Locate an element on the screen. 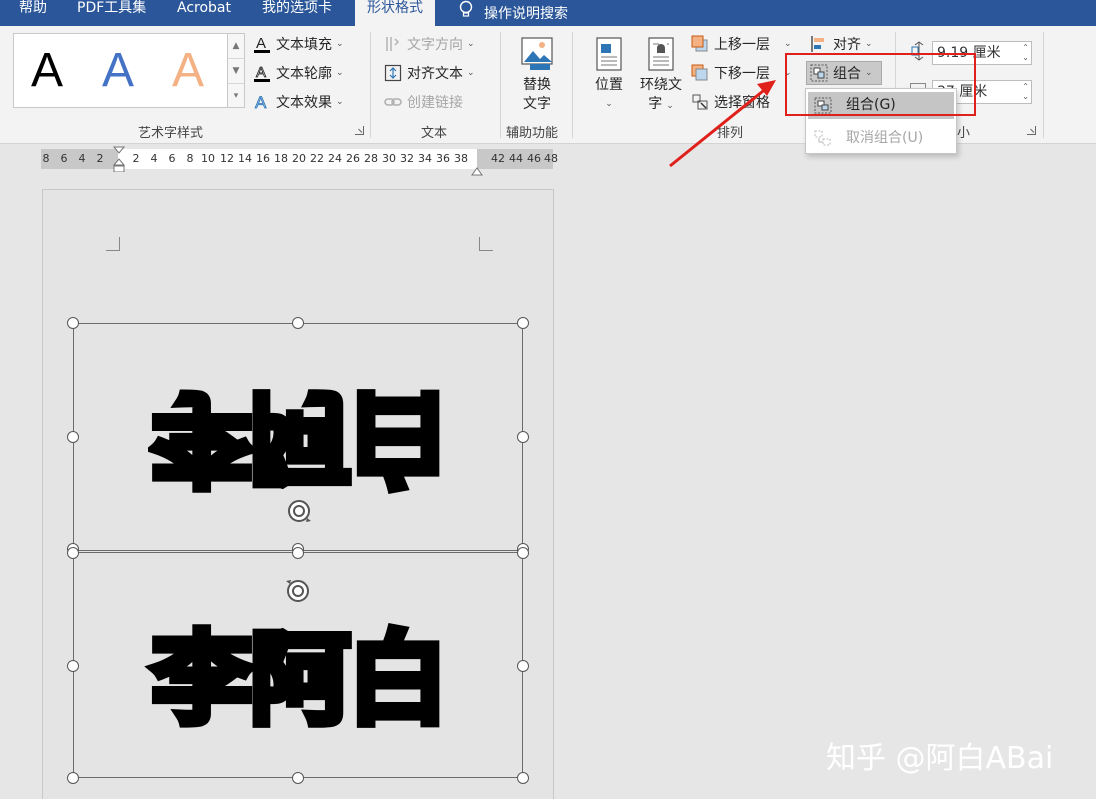 The width and height of the screenshot is (1096, 799). wrap-text-button: 环绕文 字 ⌄ is located at coordinates (661, 76).